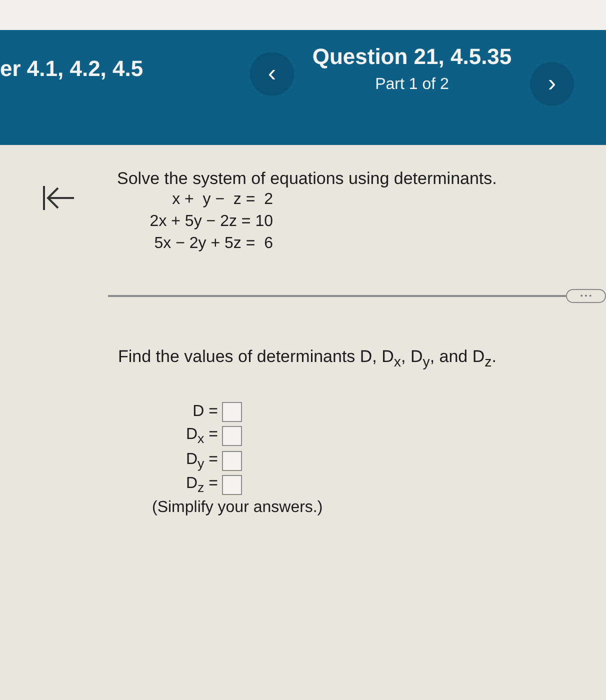 The image size is (606, 700). What do you see at coordinates (238, 507) in the screenshot?
I see `note-text: (Simplify your answers.)` at bounding box center [238, 507].